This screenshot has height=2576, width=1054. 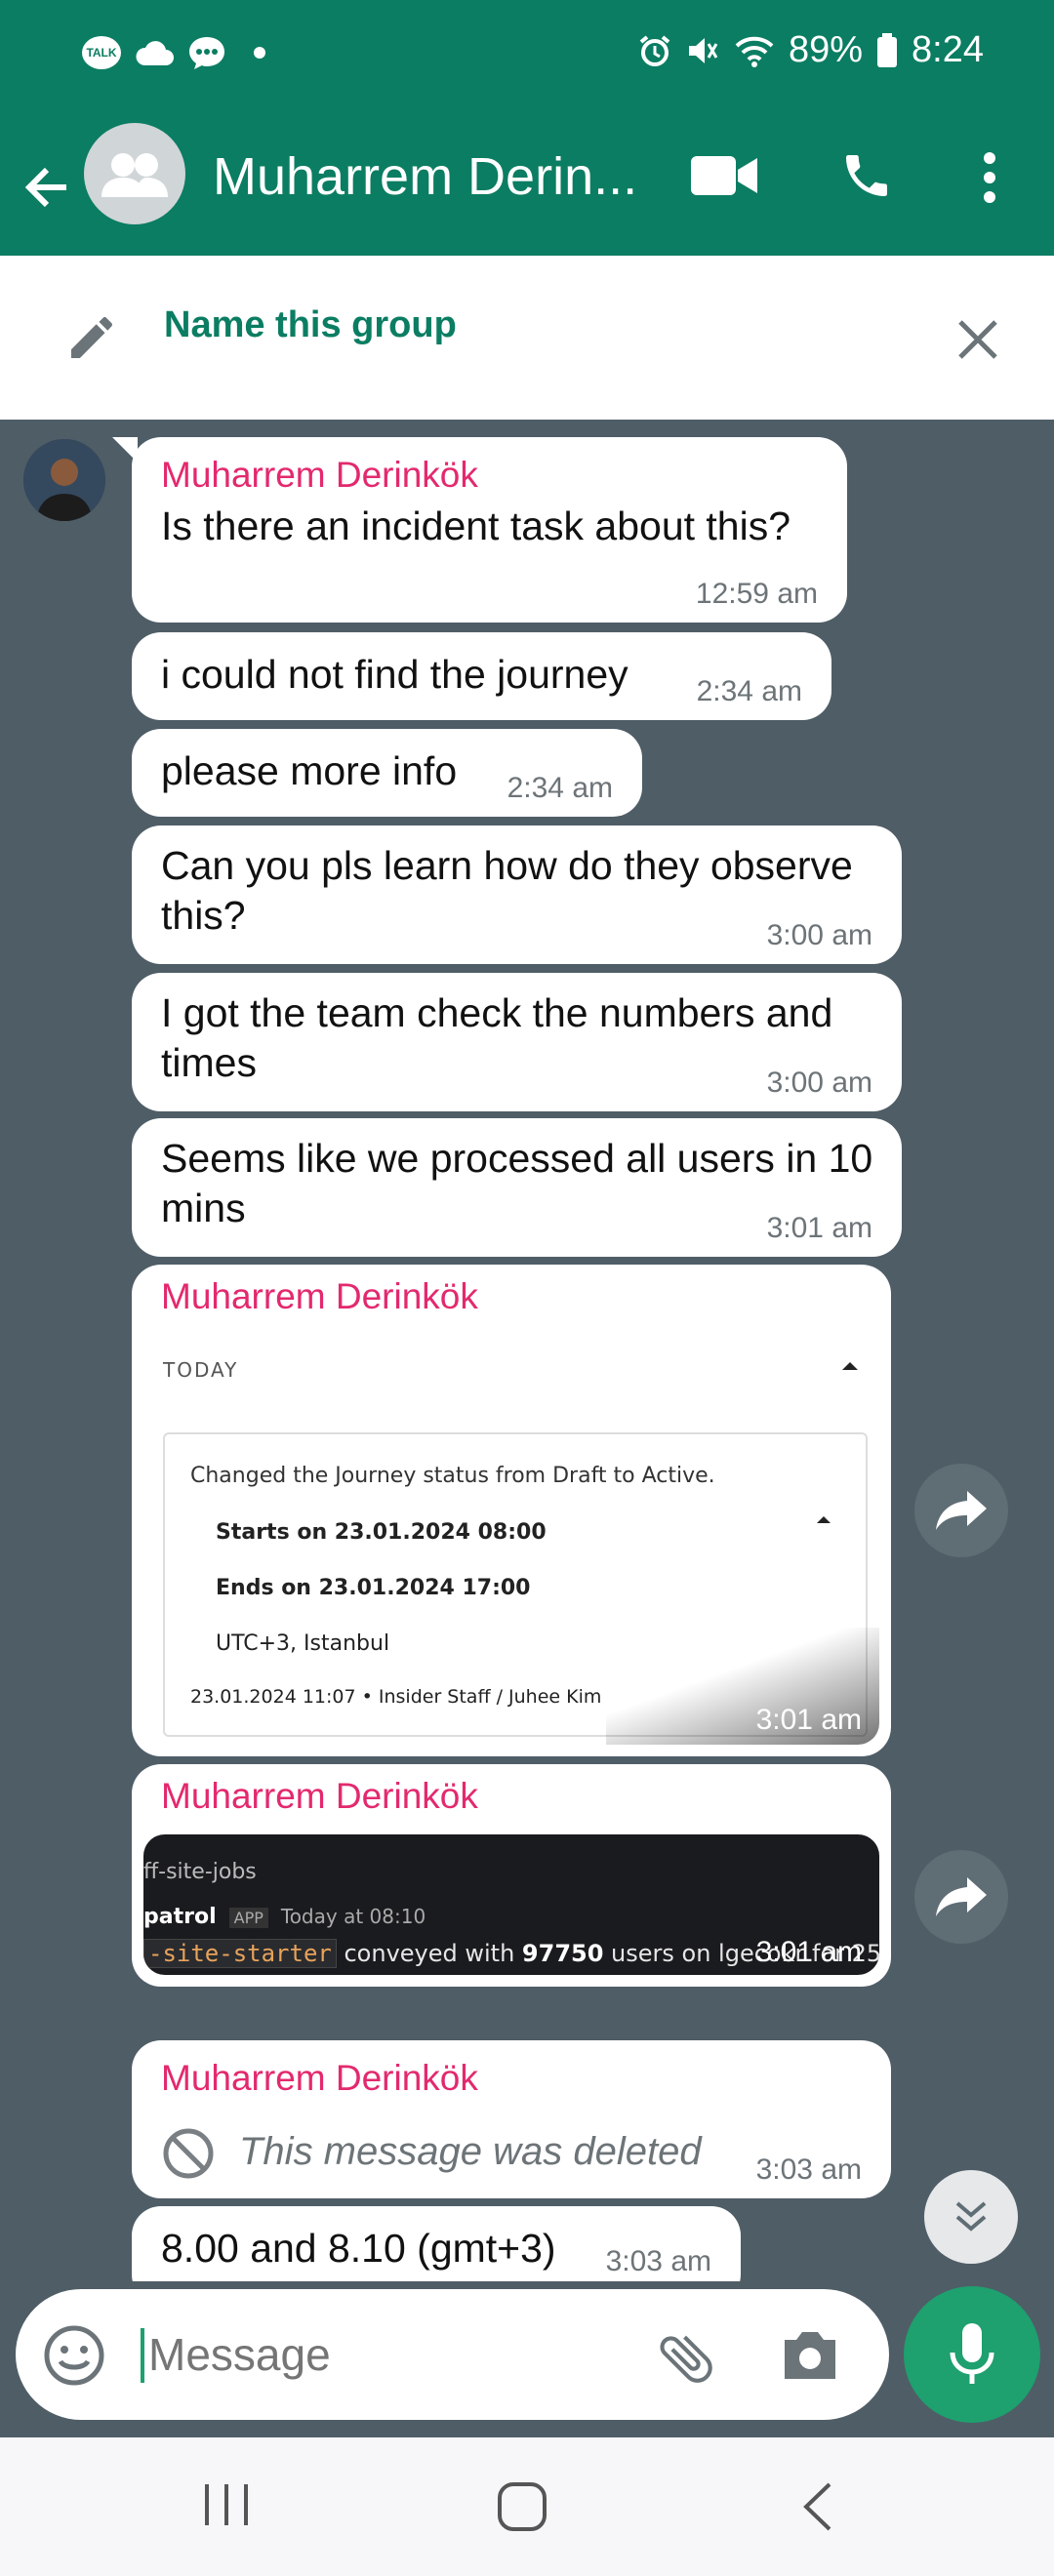 I want to click on name-group-label: Name this group, so click(x=311, y=325).